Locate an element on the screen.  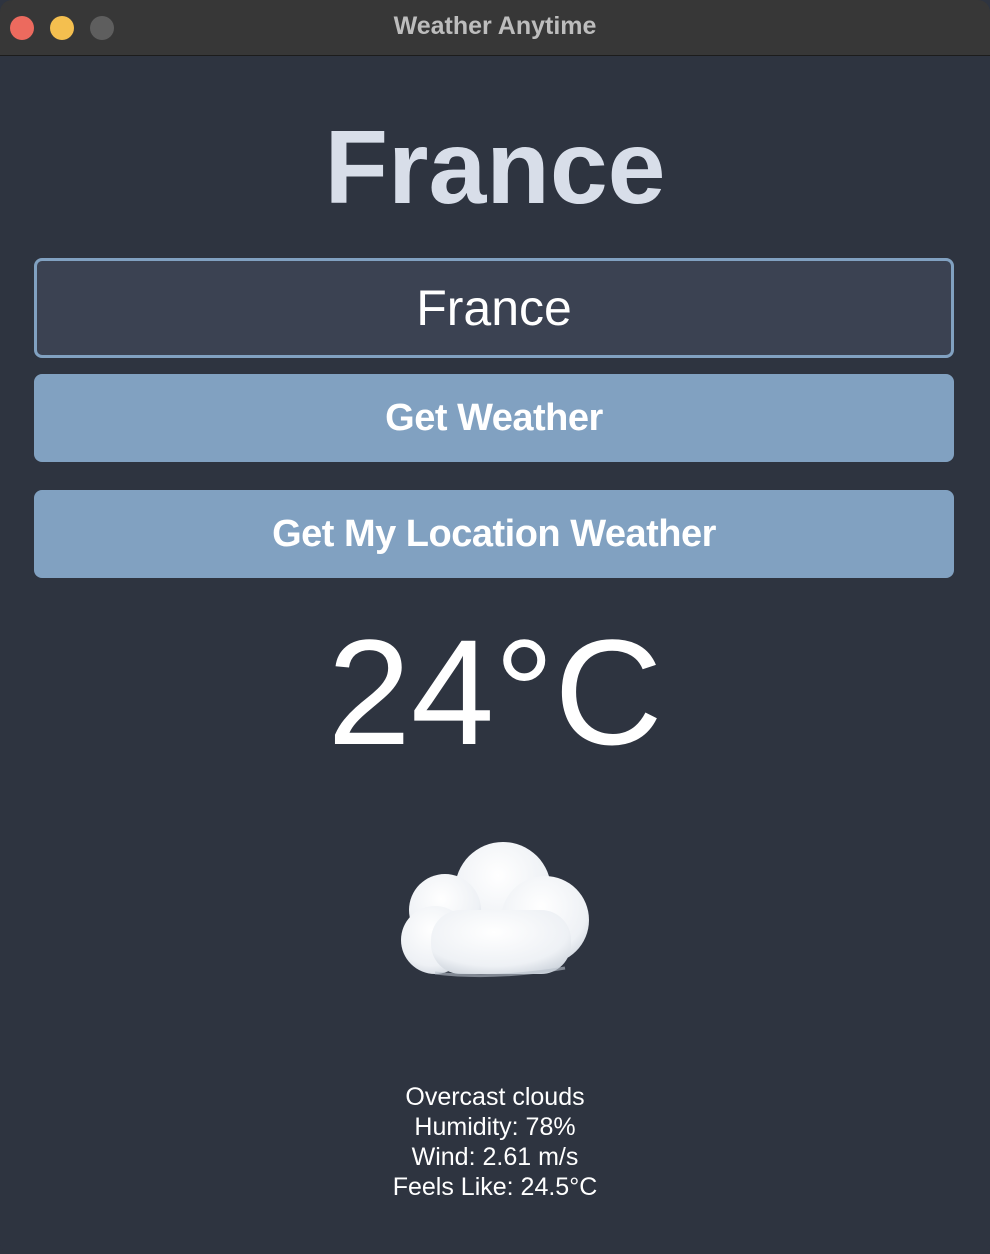
feels-like-text: Feels Like: 24.5°C is located at coordinates (495, 1187).